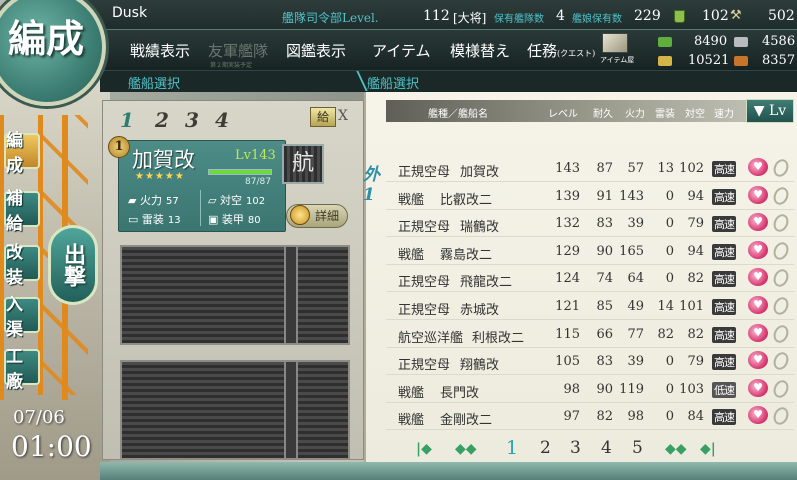  What do you see at coordinates (22, 317) in the screenshot?
I see `nav-repair: 入渠` at bounding box center [22, 317].